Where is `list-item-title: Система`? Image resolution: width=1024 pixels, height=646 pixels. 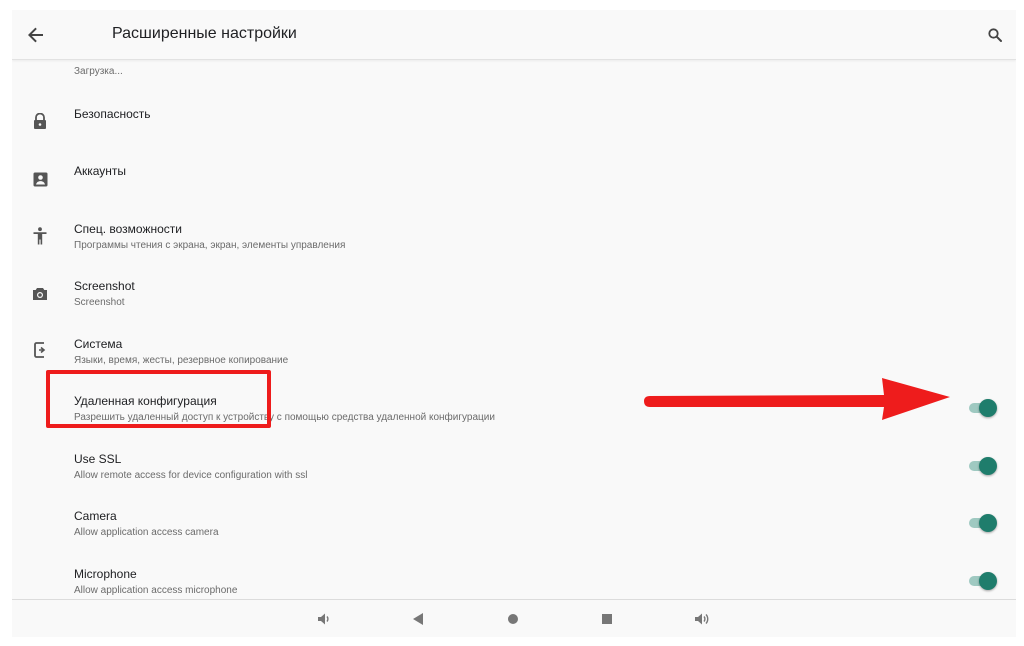
list-item-title: Система is located at coordinates (98, 344).